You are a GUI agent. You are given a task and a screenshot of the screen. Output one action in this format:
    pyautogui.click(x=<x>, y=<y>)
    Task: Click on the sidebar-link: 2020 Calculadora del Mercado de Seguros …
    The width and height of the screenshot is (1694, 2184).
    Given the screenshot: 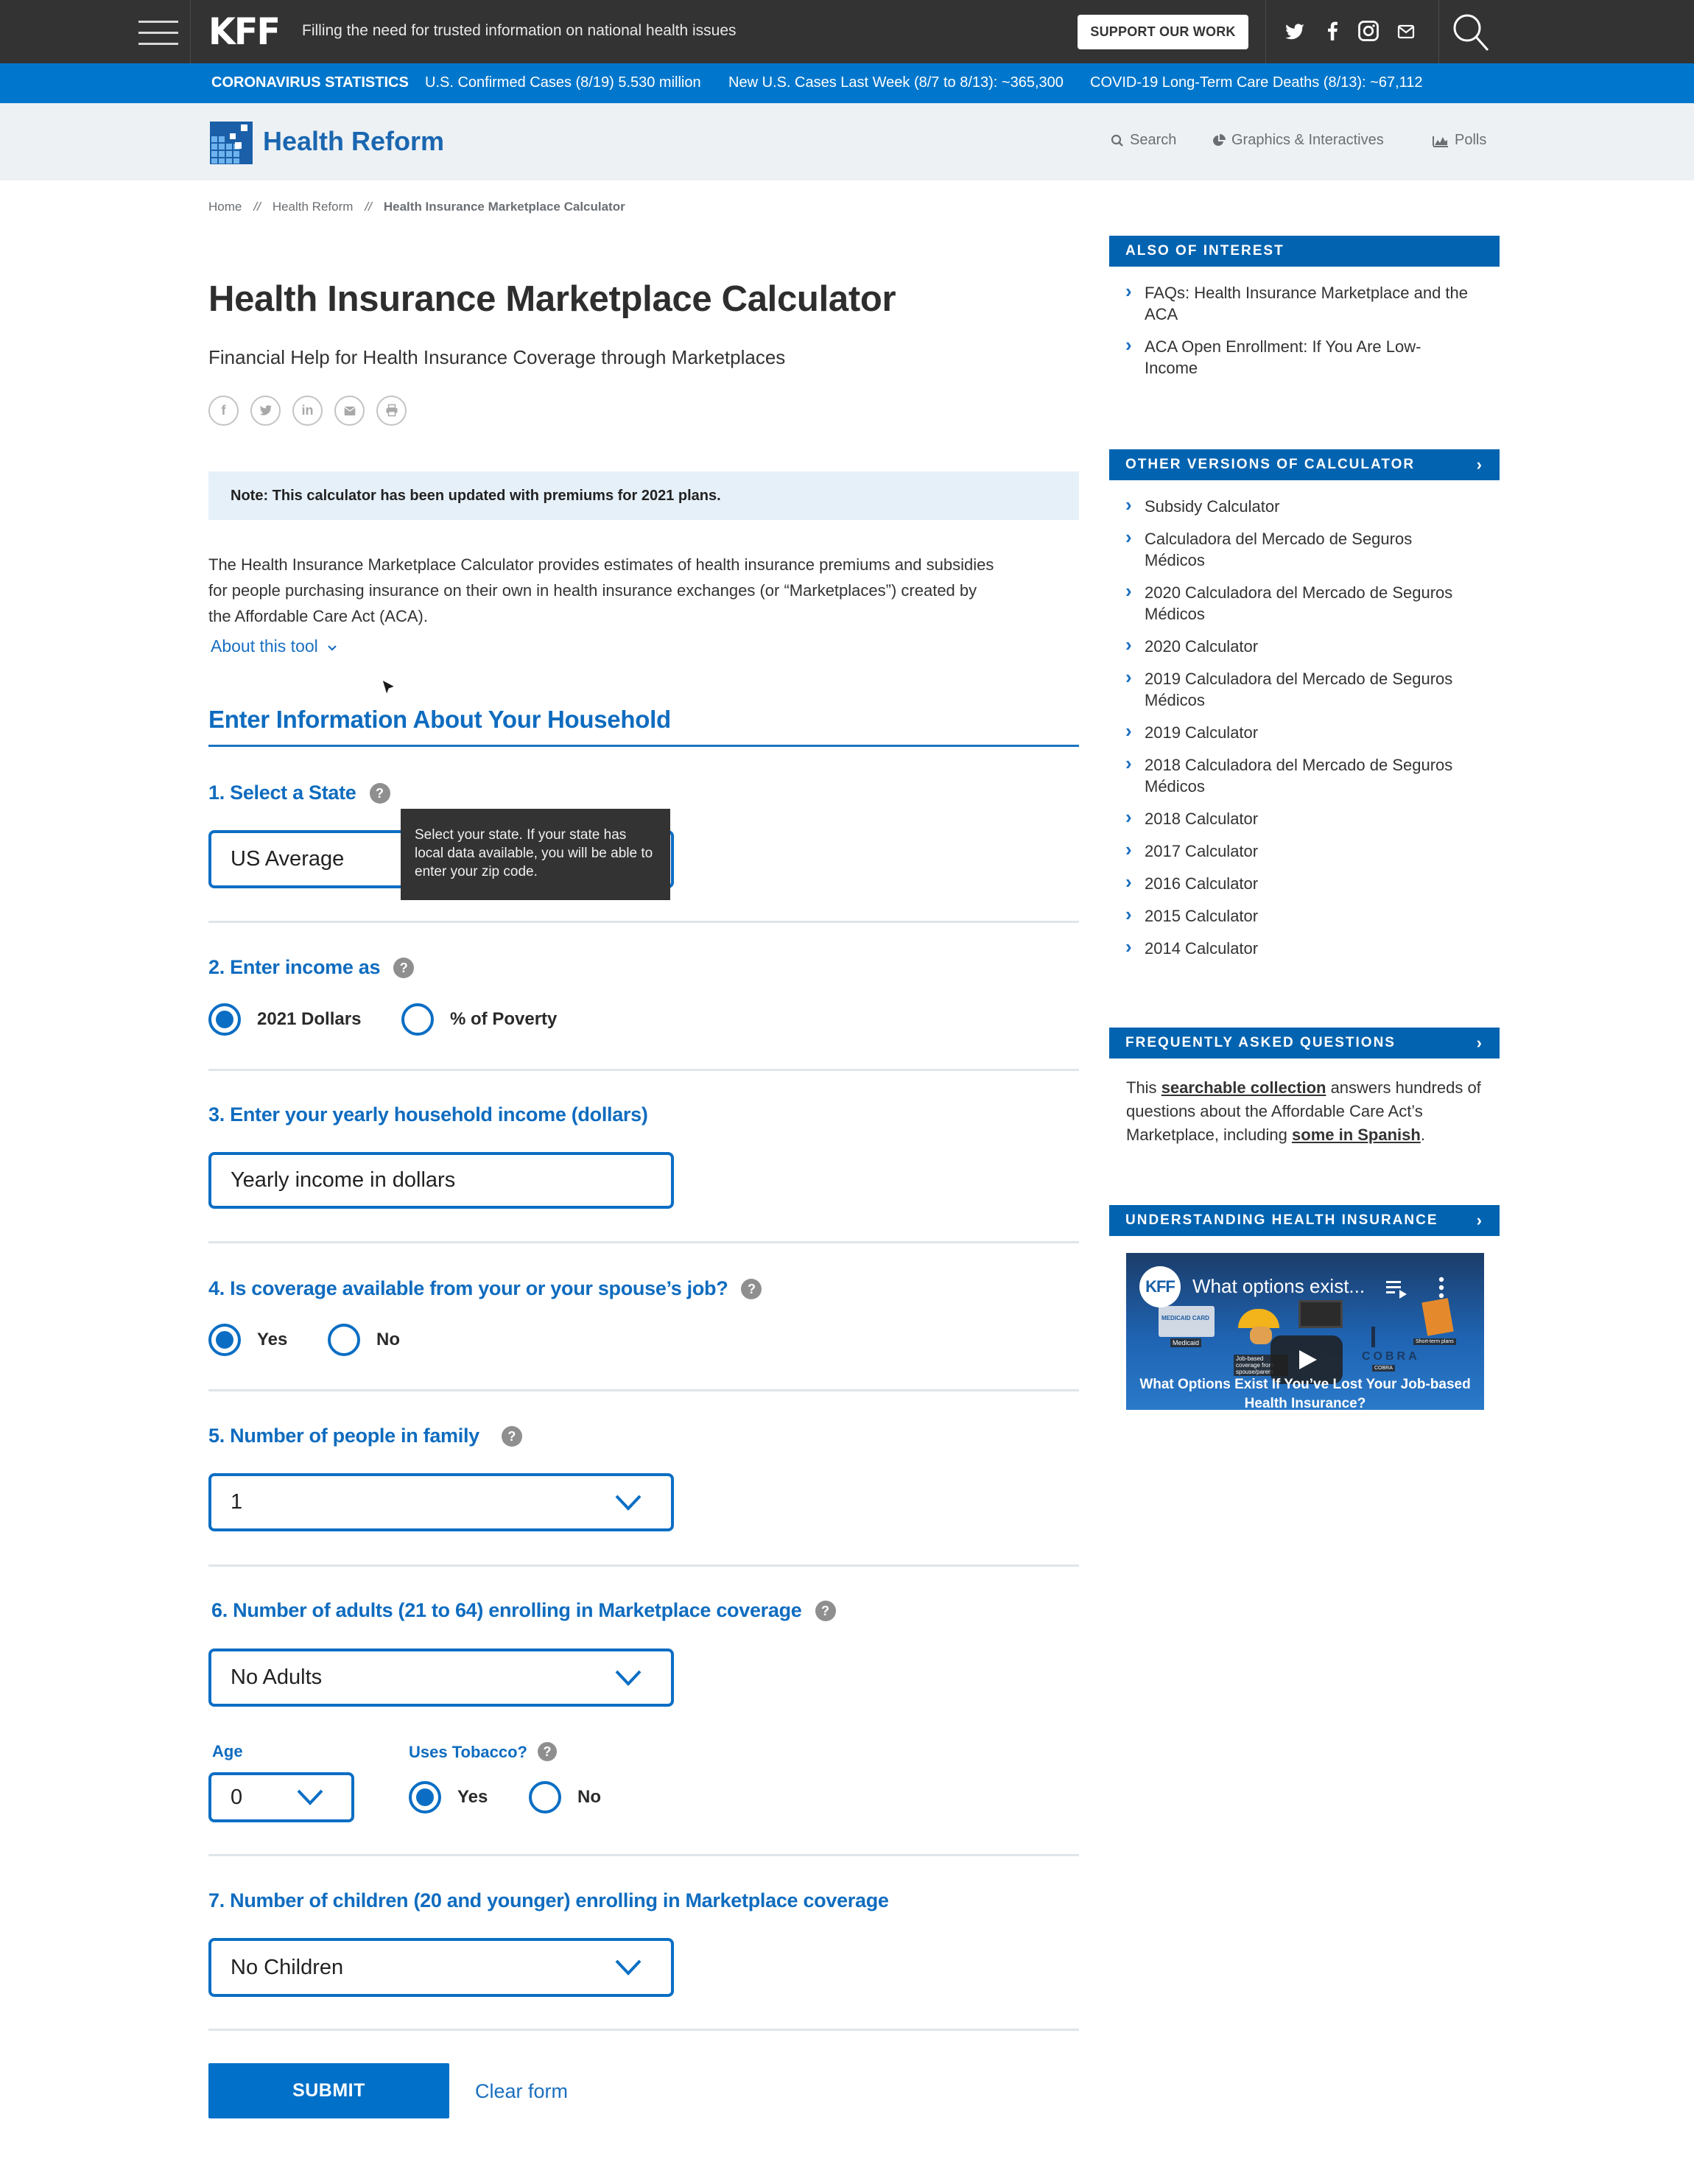 What is the action you would take?
    pyautogui.click(x=1298, y=602)
    